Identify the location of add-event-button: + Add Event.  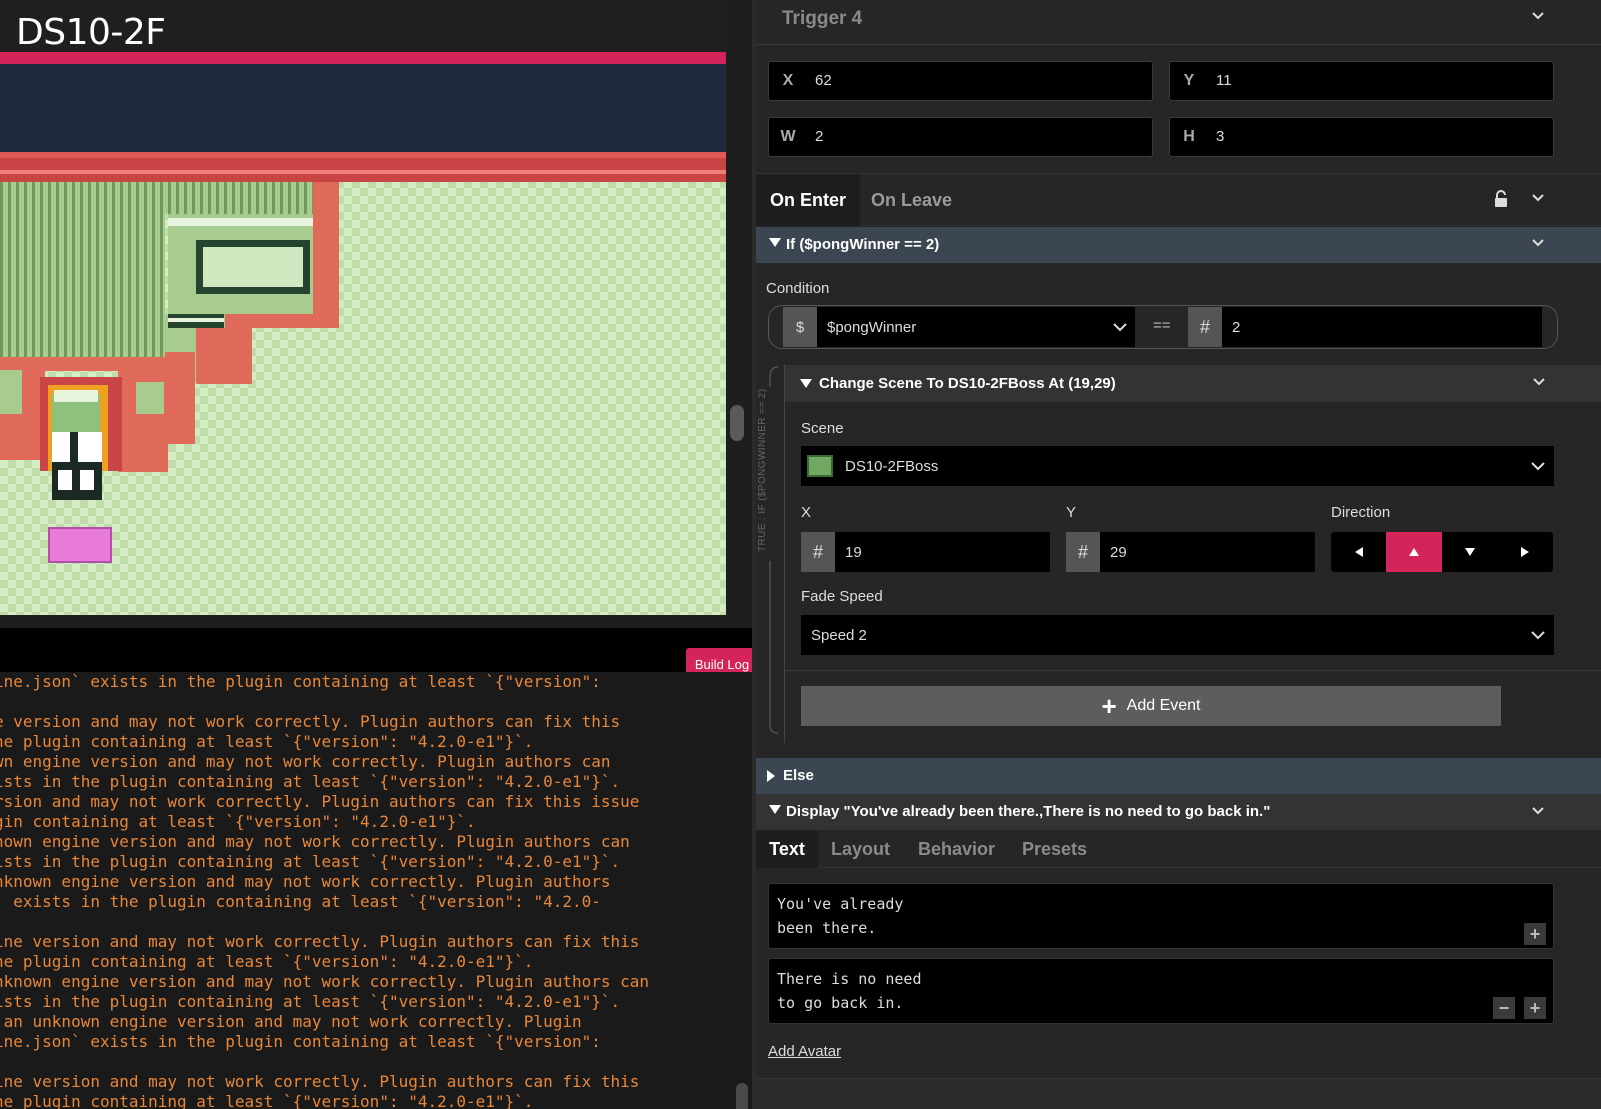
(1151, 706).